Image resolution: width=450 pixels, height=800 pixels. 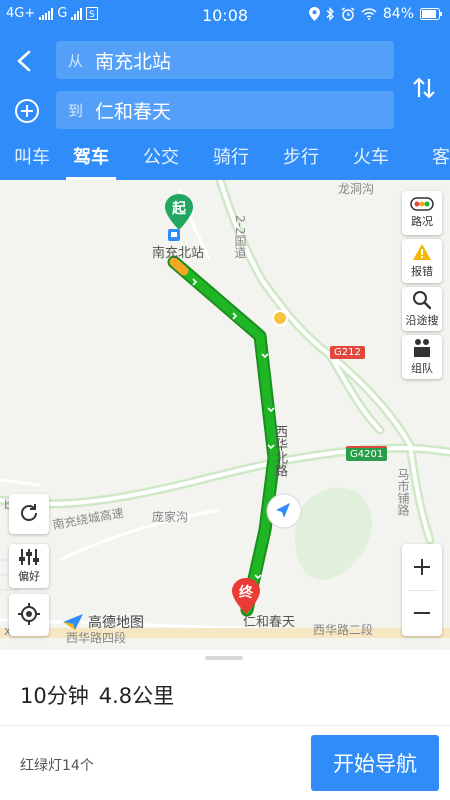 What do you see at coordinates (422, 252) in the screenshot?
I see `warning-icon` at bounding box center [422, 252].